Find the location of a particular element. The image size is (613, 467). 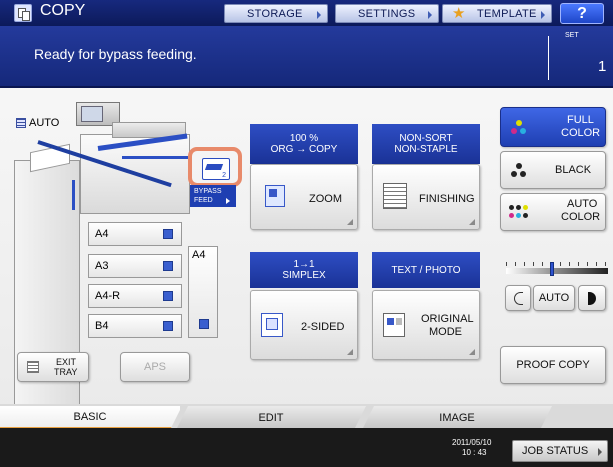

job-status-label: JOB STATUS is located at coordinates (555, 451).